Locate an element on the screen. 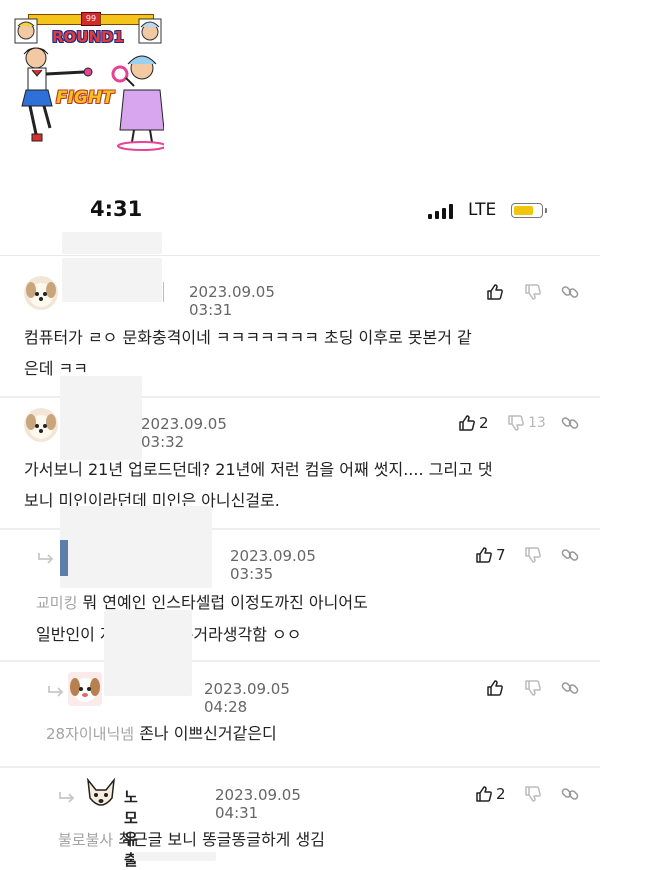  battery-level is located at coordinates (523, 210).